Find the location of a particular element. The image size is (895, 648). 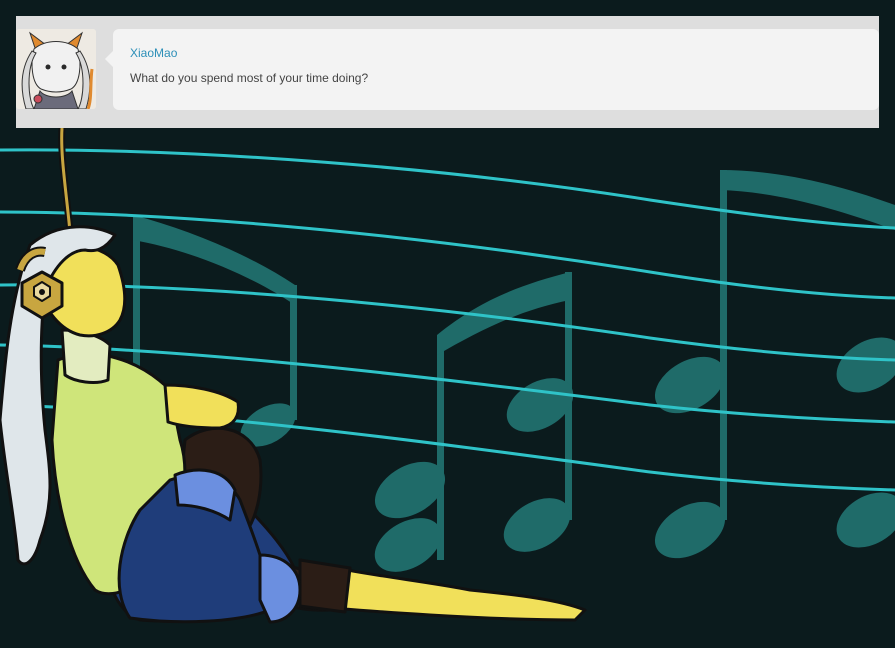

asker-avatar is located at coordinates (56, 69).